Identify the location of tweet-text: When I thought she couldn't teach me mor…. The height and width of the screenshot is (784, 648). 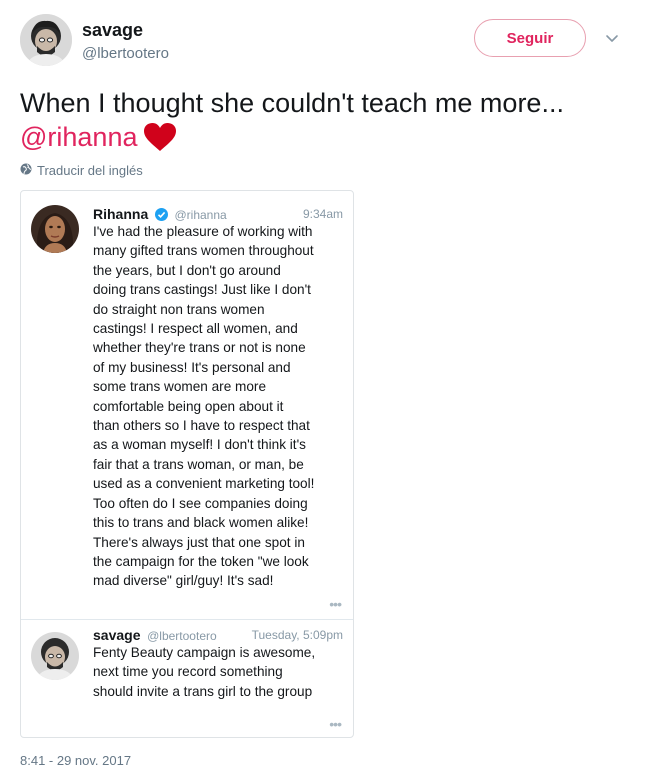
(325, 123).